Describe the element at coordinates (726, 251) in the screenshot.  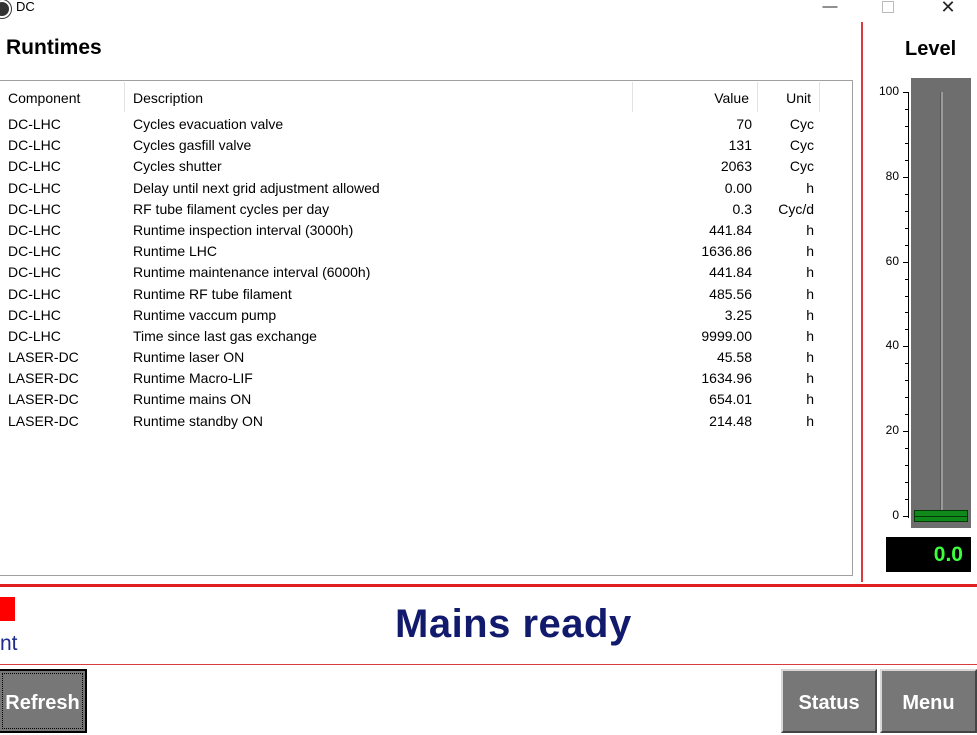
I see `cell-value: 1636.86` at that location.